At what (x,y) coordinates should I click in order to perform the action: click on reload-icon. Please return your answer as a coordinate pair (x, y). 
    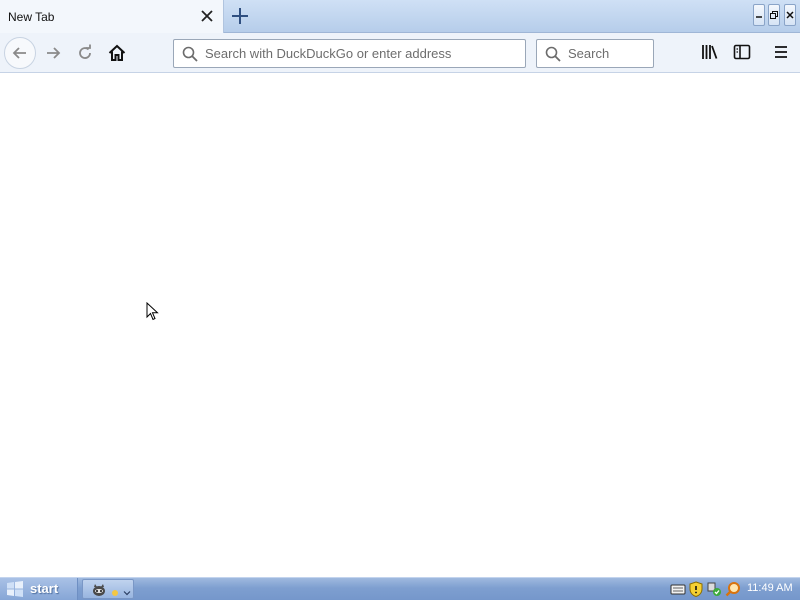
    Looking at the image, I should click on (85, 51).